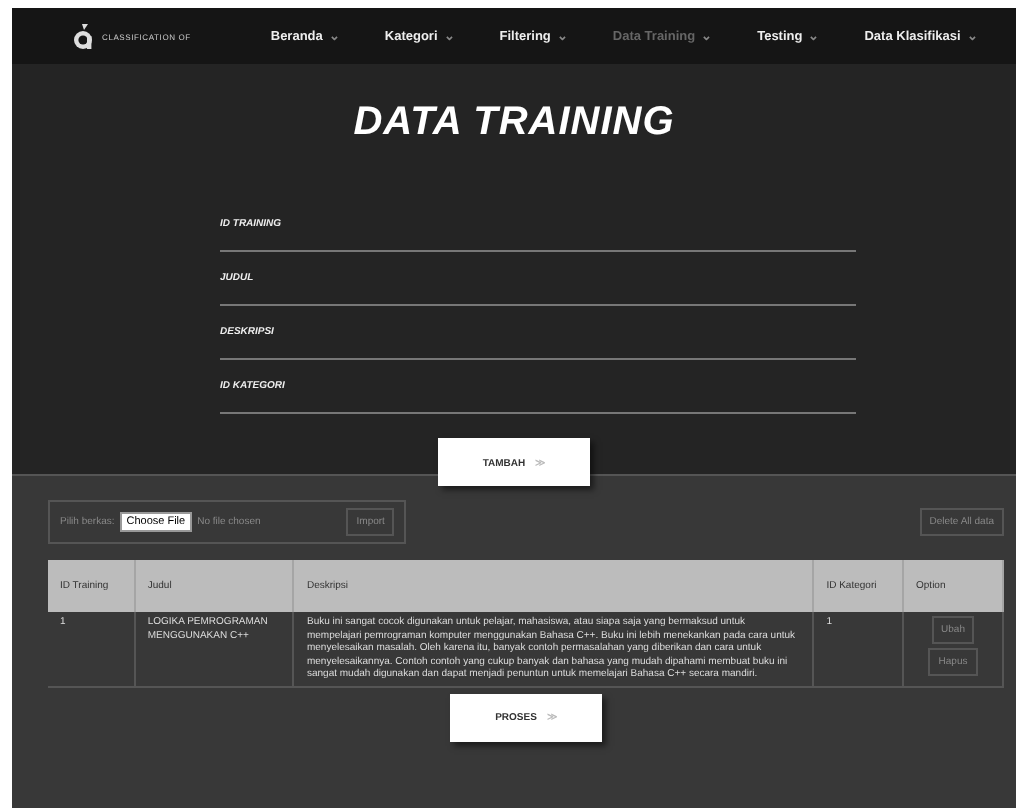 Image resolution: width=1028 pixels, height=808 pixels. I want to click on page-title: DATA TRAINING, so click(514, 123).